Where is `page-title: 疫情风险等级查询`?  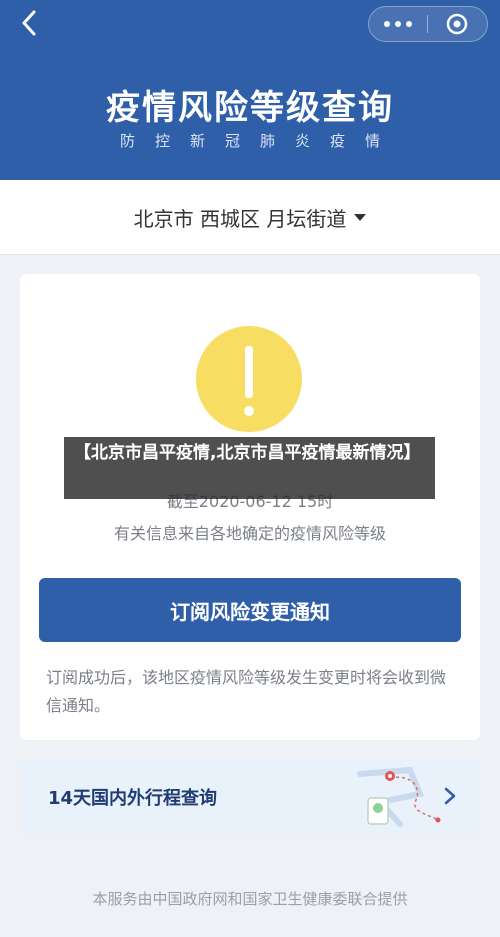 page-title: 疫情风险等级查询 is located at coordinates (250, 108).